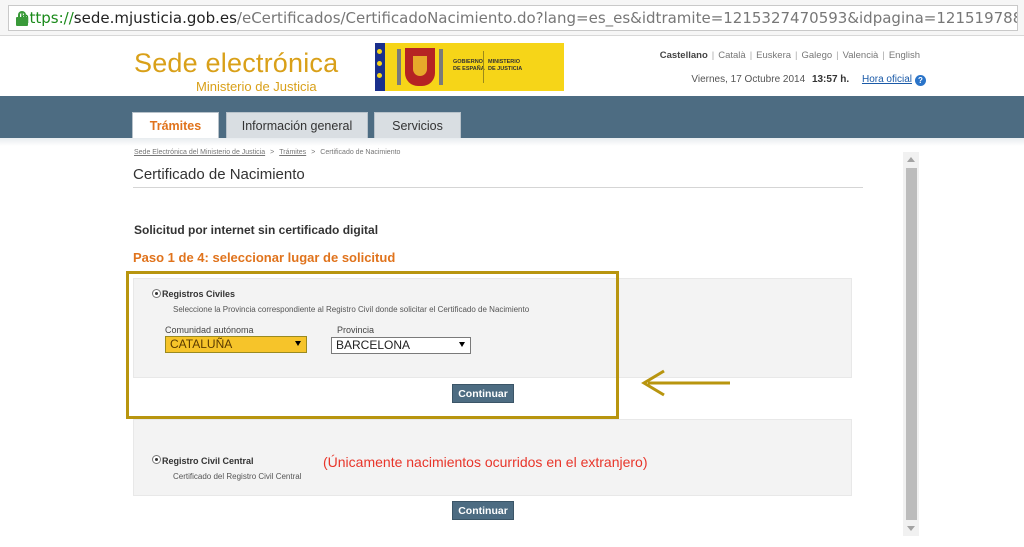 The width and height of the screenshot is (1024, 547). What do you see at coordinates (155, 18) in the screenshot?
I see `url-host: sede.mjusticia.gob.es` at bounding box center [155, 18].